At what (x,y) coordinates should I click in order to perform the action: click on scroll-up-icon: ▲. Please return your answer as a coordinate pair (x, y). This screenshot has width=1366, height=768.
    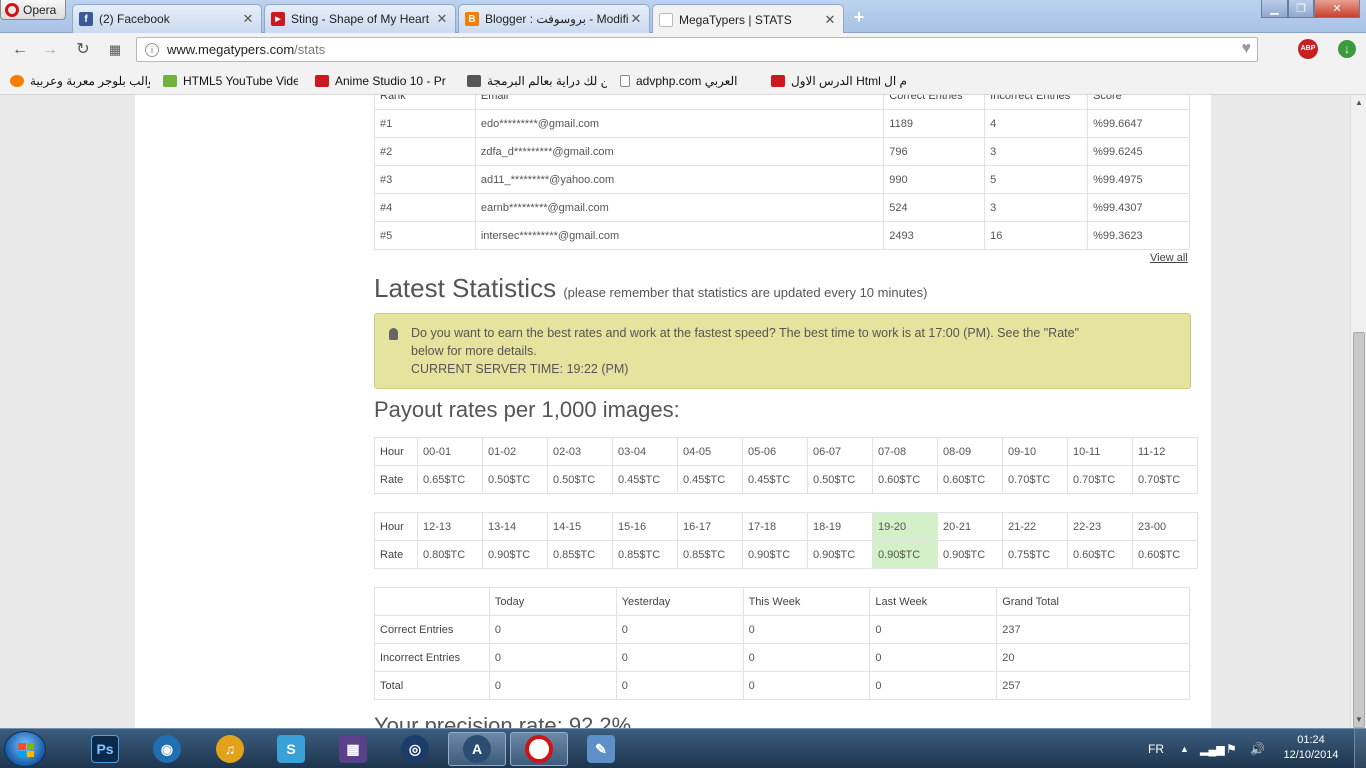
    Looking at the image, I should click on (1358, 103).